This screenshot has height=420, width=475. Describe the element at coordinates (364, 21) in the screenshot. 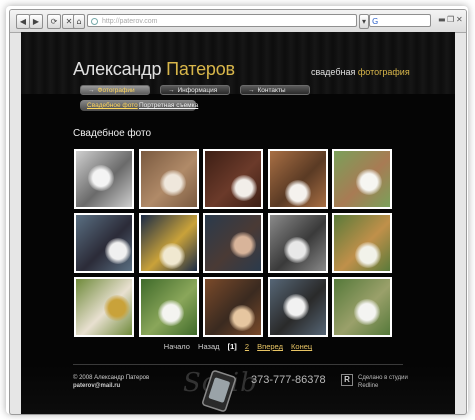

I see `address-dropdown-icon: ▾` at that location.